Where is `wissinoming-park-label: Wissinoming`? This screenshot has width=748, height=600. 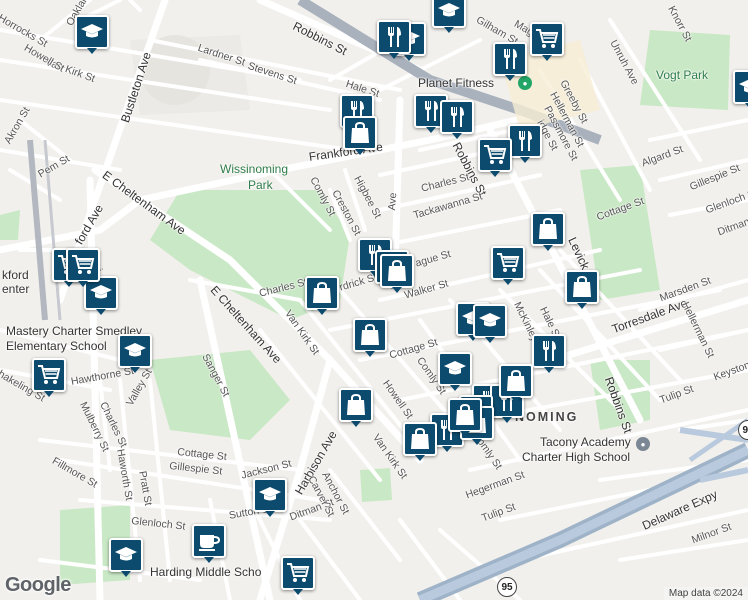 wissinoming-park-label: Wissinoming is located at coordinates (254, 169).